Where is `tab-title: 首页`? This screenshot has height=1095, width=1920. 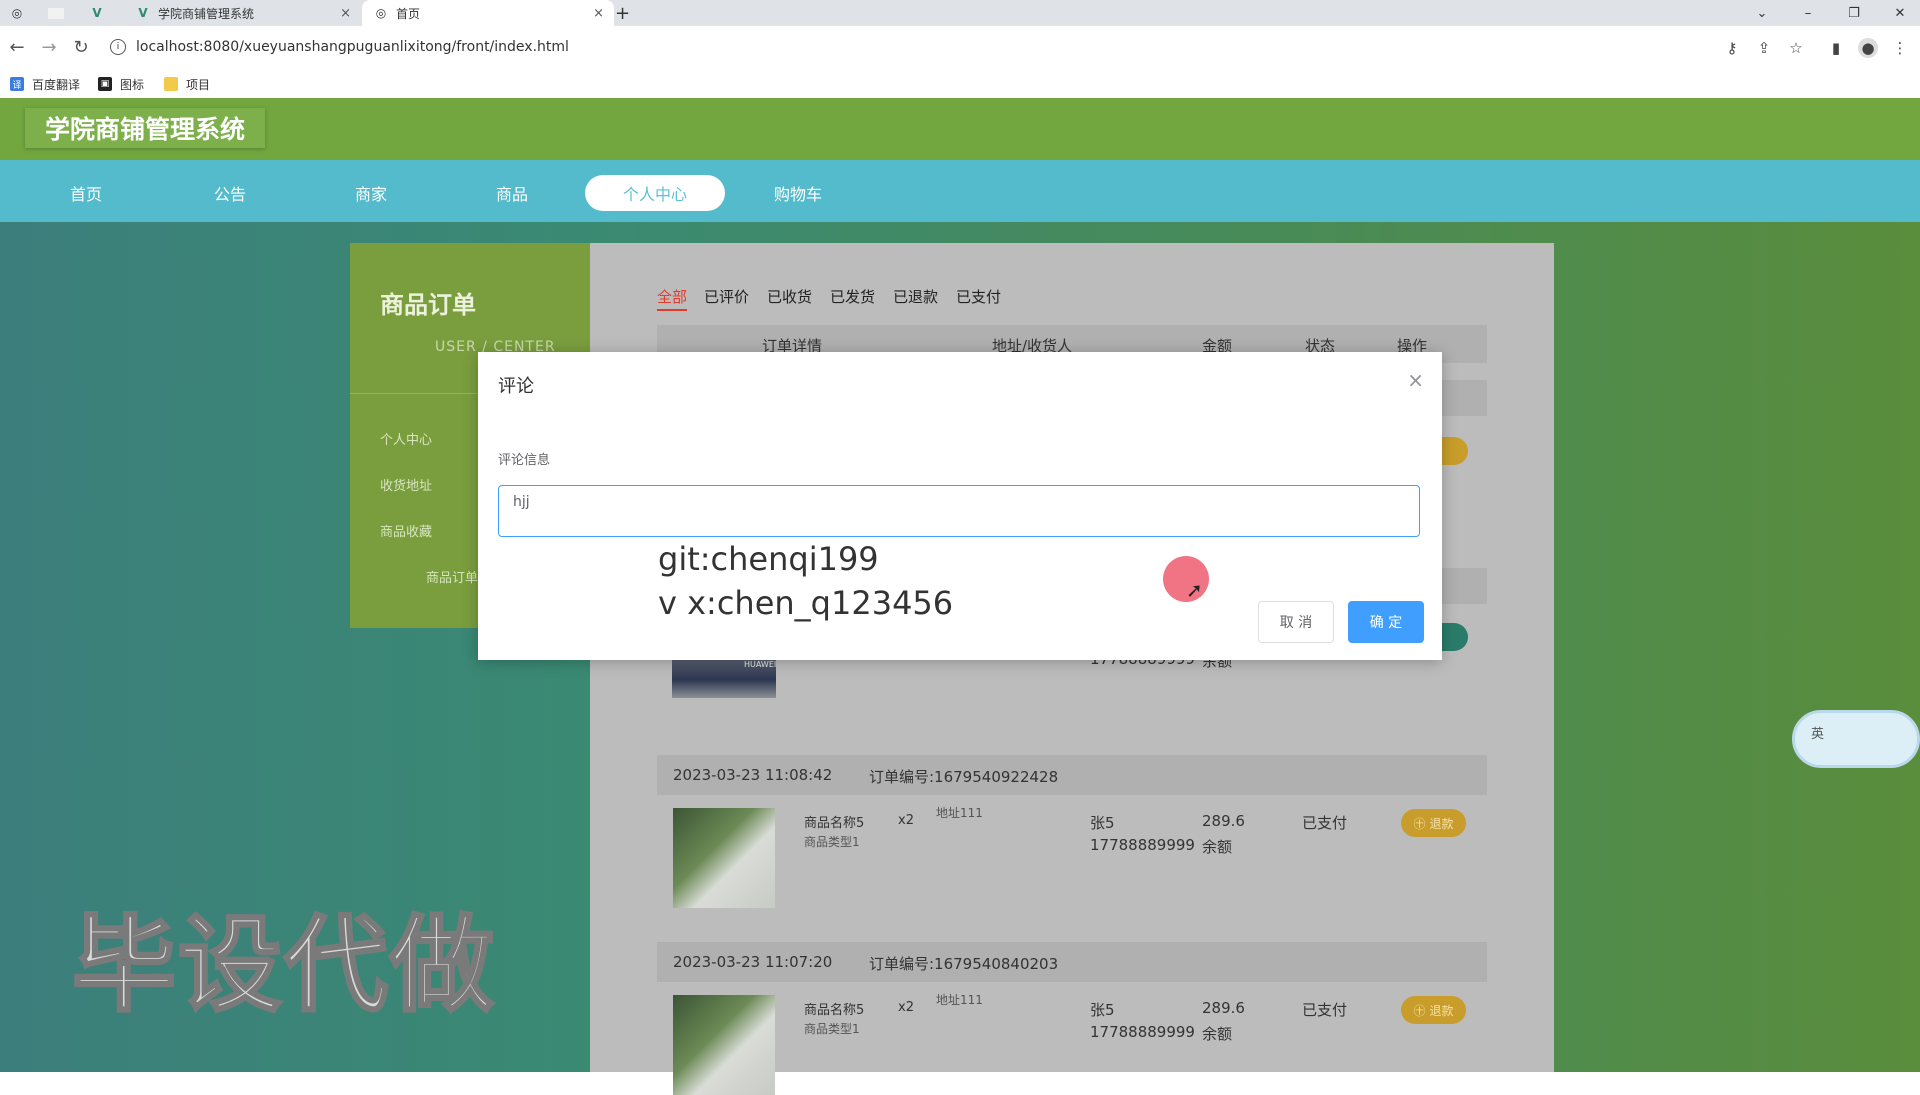
tab-title: 首页 is located at coordinates (408, 13).